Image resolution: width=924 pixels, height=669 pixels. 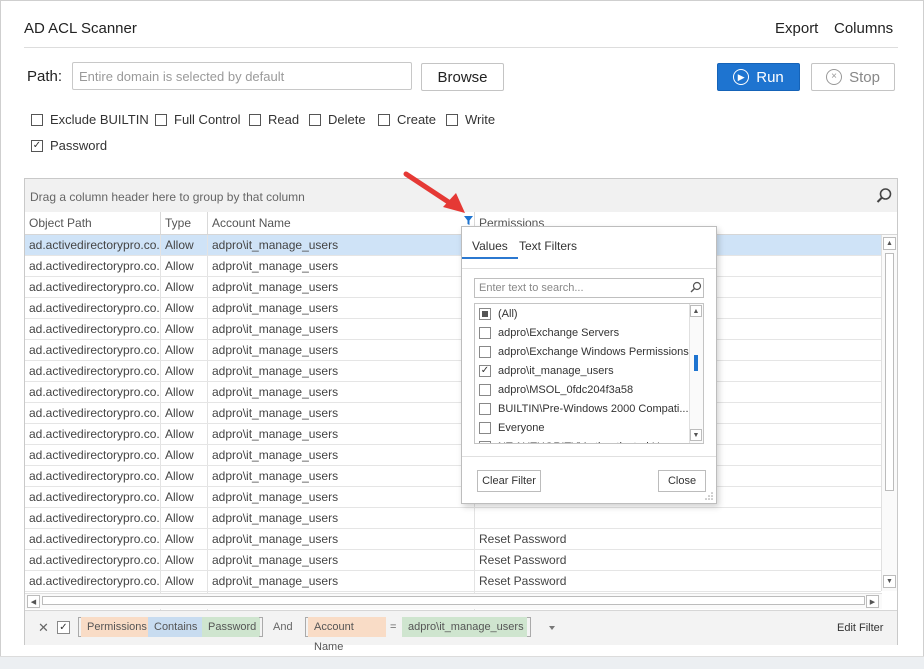 What do you see at coordinates (462, 77) in the screenshot?
I see `browse-button: Browse` at bounding box center [462, 77].